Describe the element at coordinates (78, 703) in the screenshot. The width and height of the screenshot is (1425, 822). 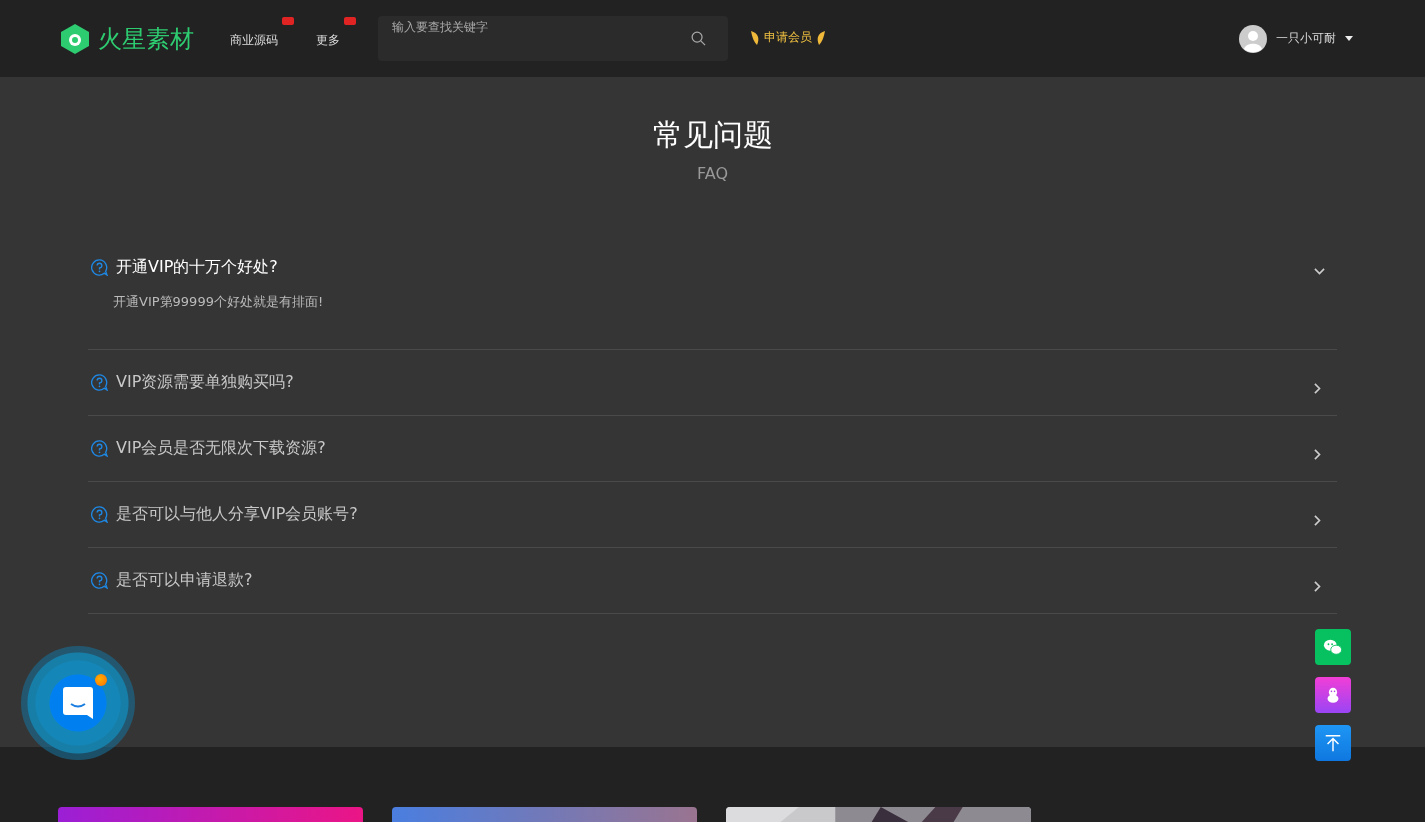
I see `chat-icon` at that location.